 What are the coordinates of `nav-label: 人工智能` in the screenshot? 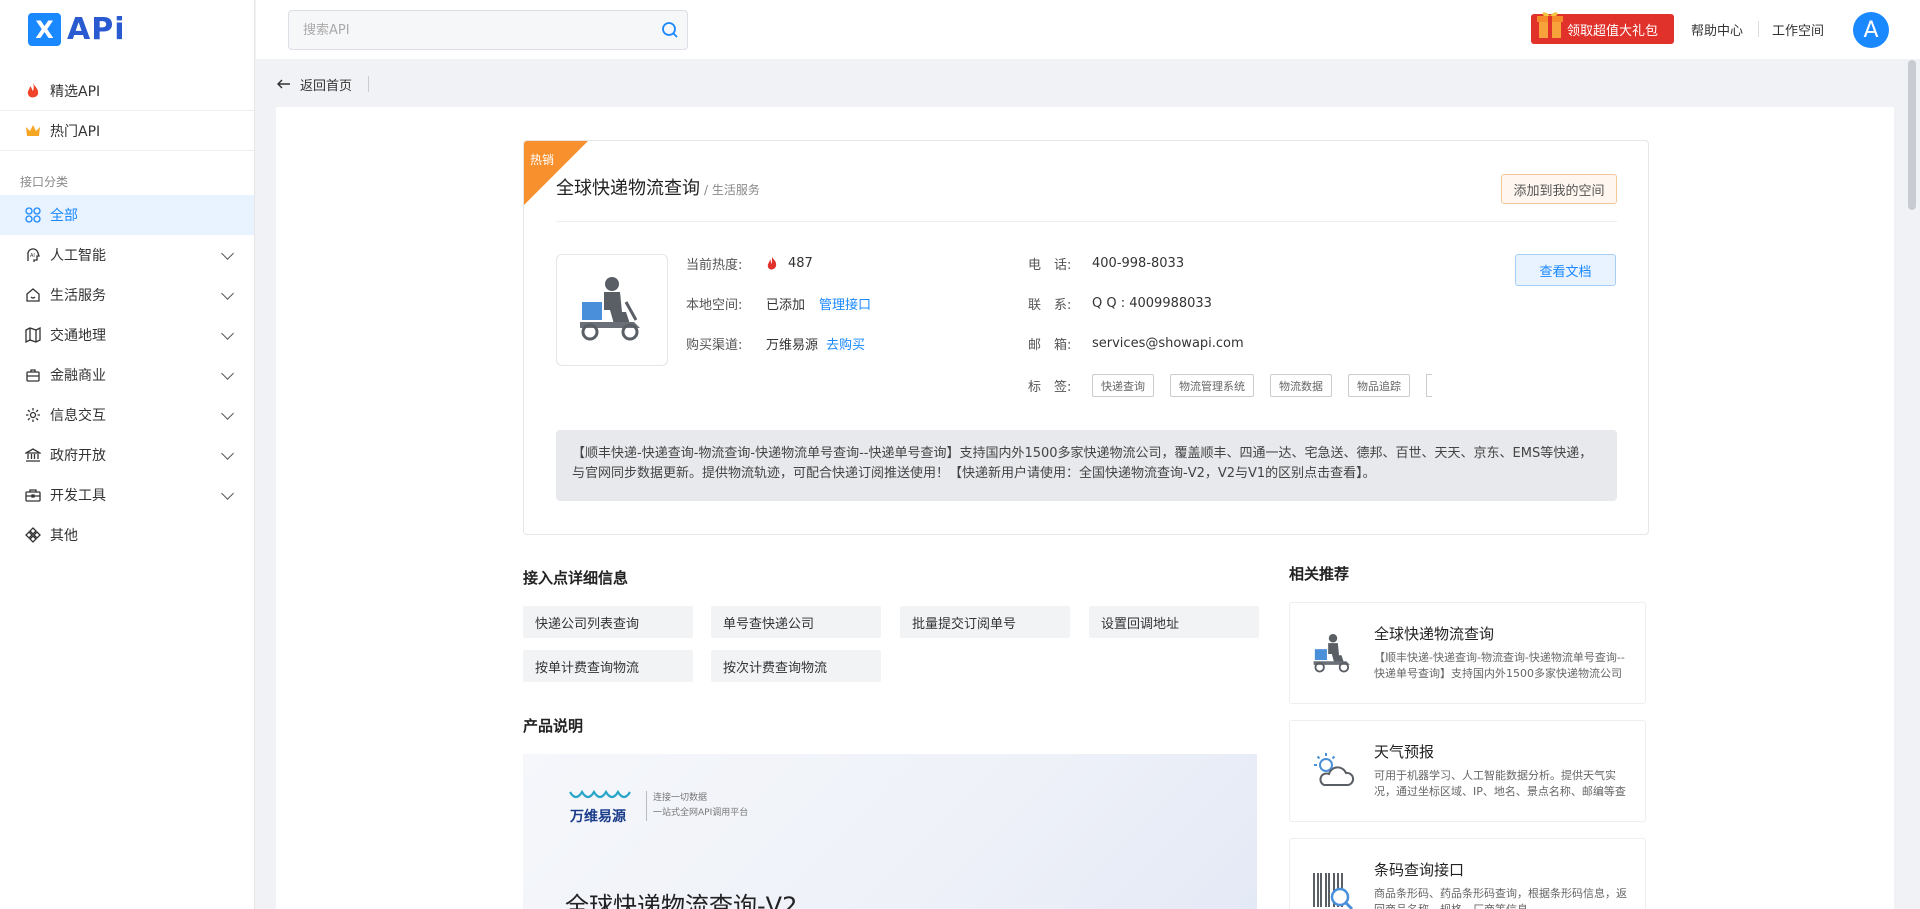 It's located at (78, 256).